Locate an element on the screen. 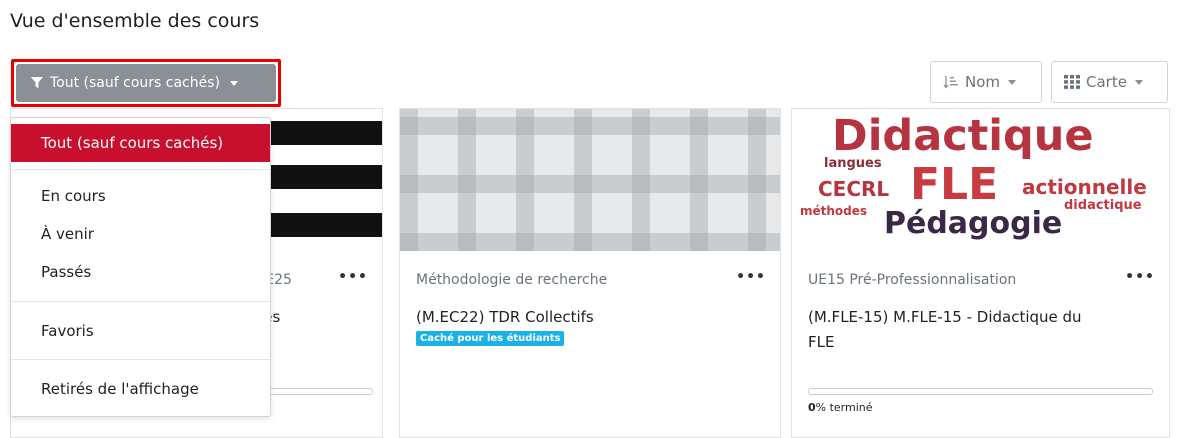 Image resolution: width=1182 pixels, height=438 pixels. wordcloud-word: actionnelle is located at coordinates (1084, 187).